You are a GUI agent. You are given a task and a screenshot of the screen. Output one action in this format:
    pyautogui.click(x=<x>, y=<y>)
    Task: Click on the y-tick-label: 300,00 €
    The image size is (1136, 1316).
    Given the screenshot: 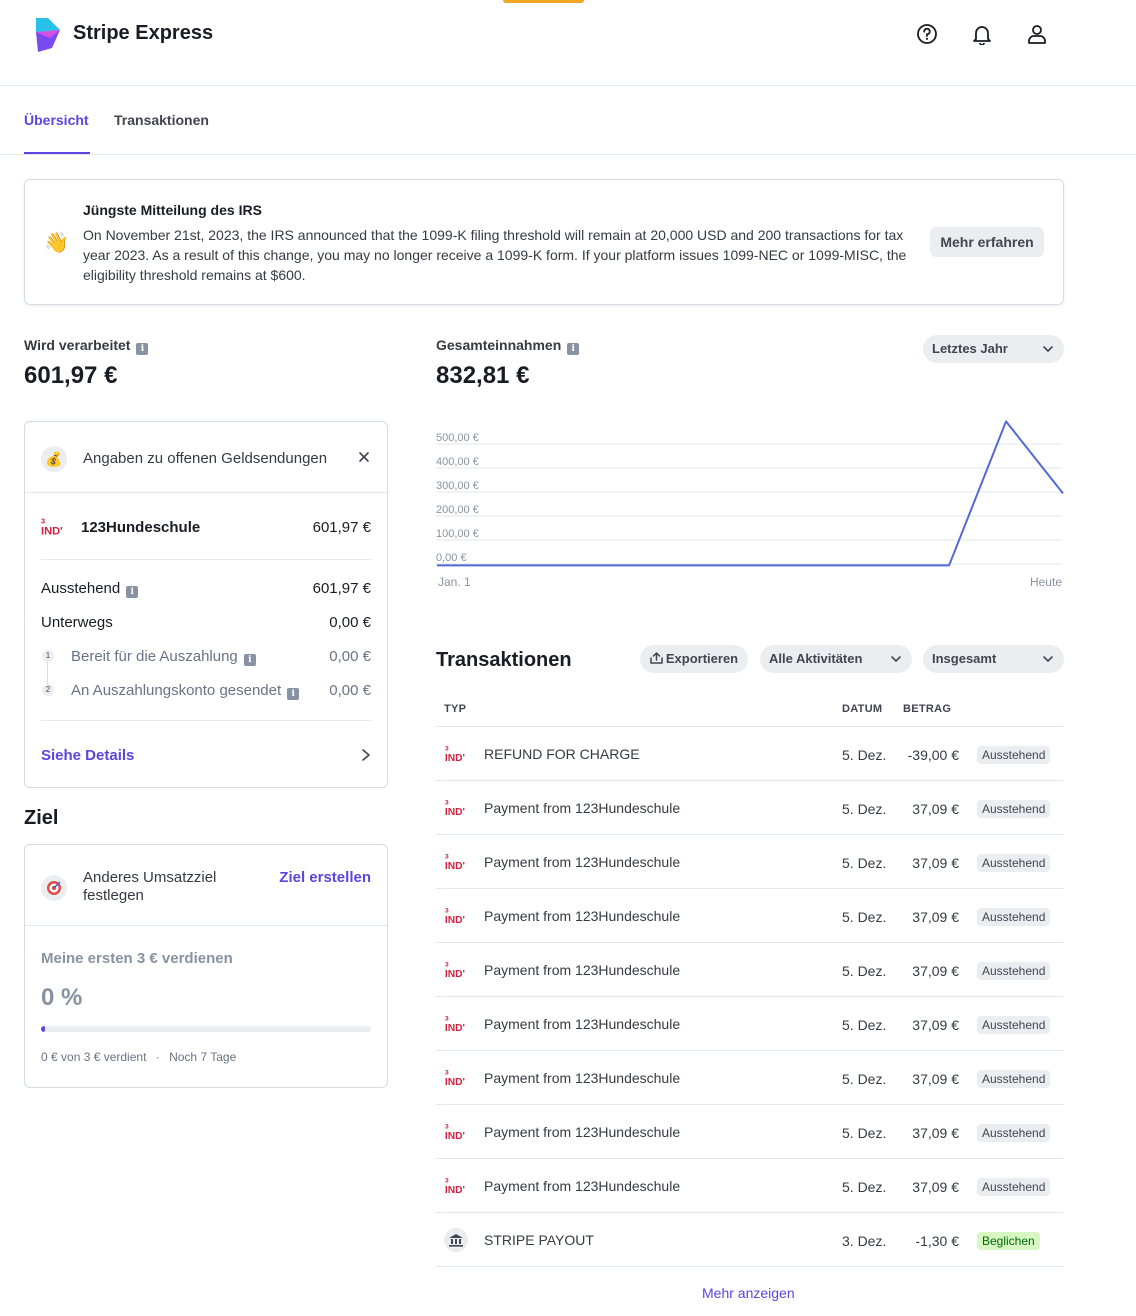 What is the action you would take?
    pyautogui.click(x=457, y=486)
    